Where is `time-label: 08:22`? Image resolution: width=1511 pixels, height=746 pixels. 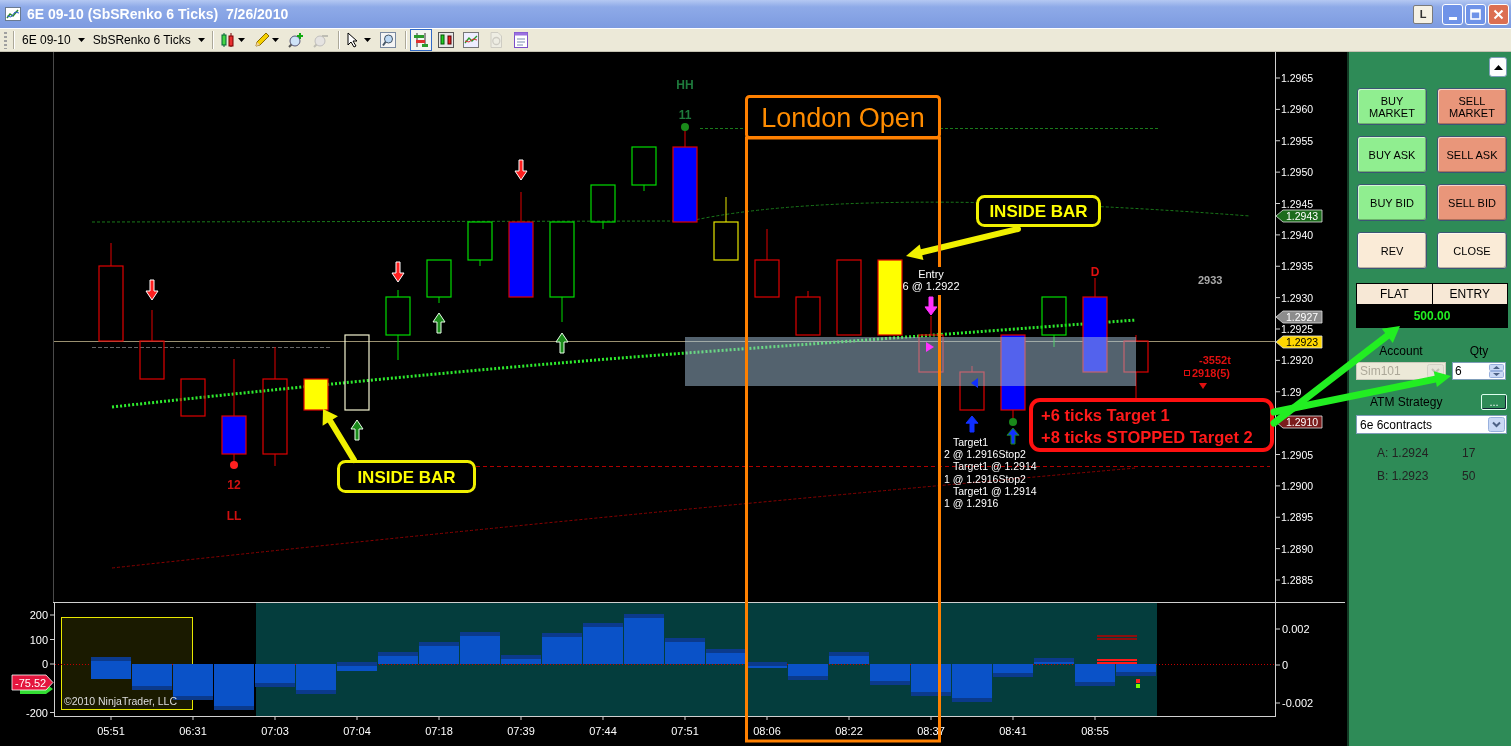 time-label: 08:22 is located at coordinates (849, 731).